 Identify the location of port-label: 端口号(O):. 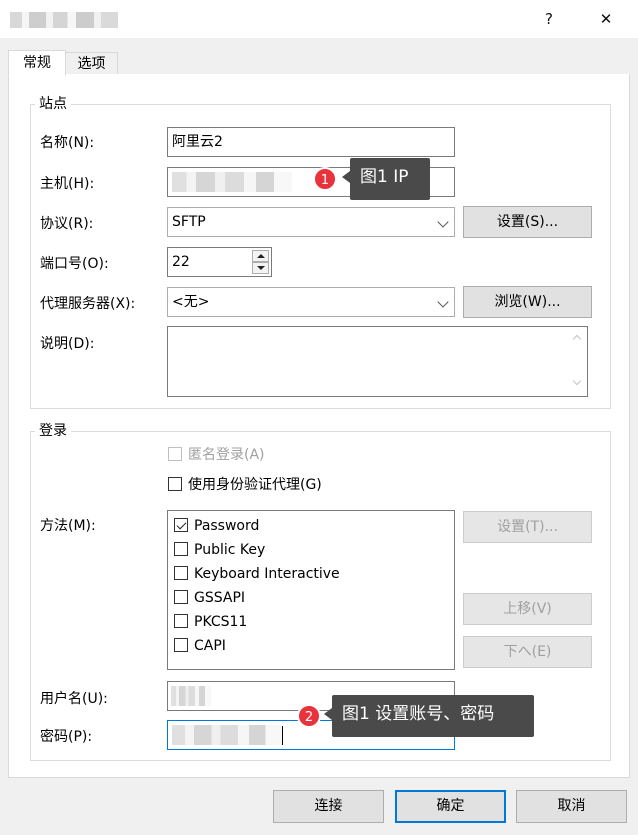
(74, 264).